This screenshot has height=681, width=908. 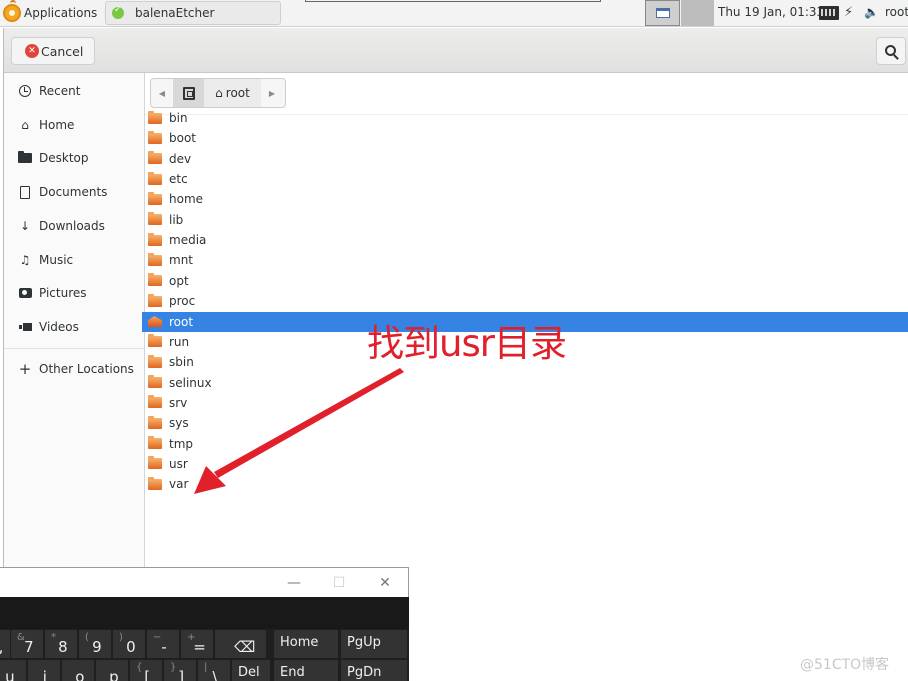 I want to click on window-icon, so click(x=662, y=13).